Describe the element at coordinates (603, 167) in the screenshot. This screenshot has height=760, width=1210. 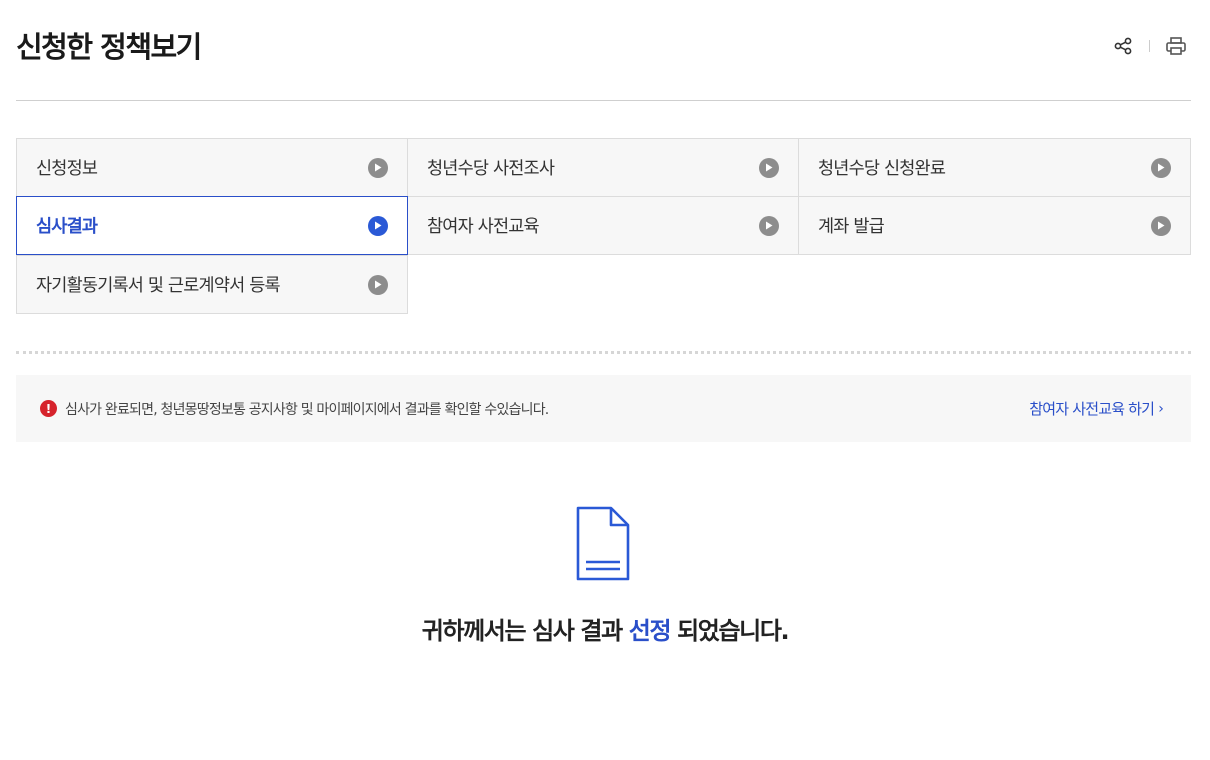
I see `step-item-pre-survey: 청년수당 사전조사` at that location.